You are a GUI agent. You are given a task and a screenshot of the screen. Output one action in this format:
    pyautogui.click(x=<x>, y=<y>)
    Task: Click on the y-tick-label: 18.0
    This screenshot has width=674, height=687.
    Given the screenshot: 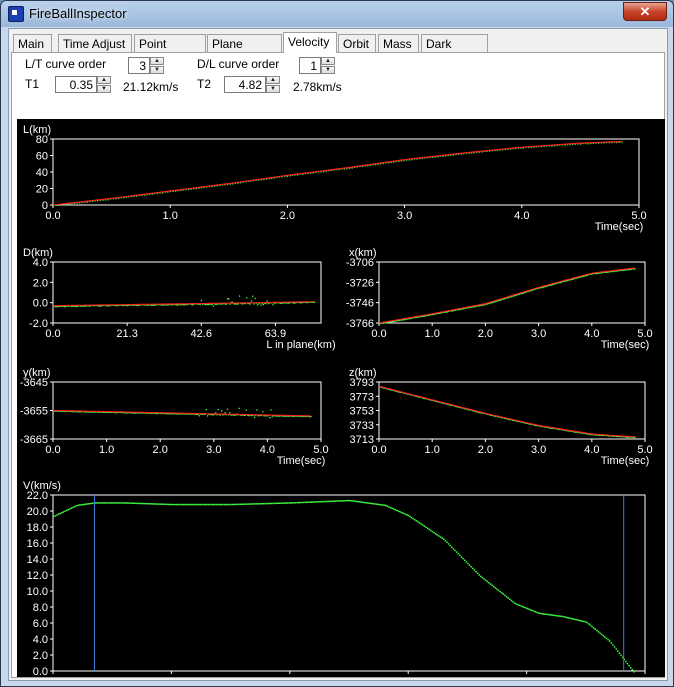 What is the action you would take?
    pyautogui.click(x=37, y=528)
    